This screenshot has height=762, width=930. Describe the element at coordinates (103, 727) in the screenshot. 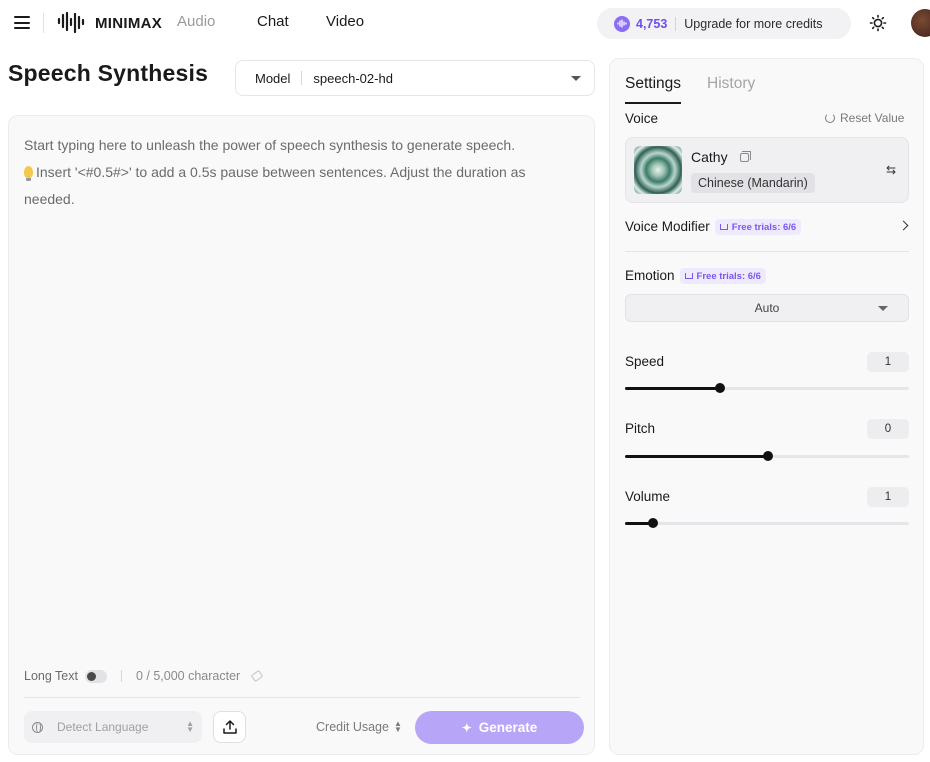

I see `language-placeholder: Detect Language` at that location.